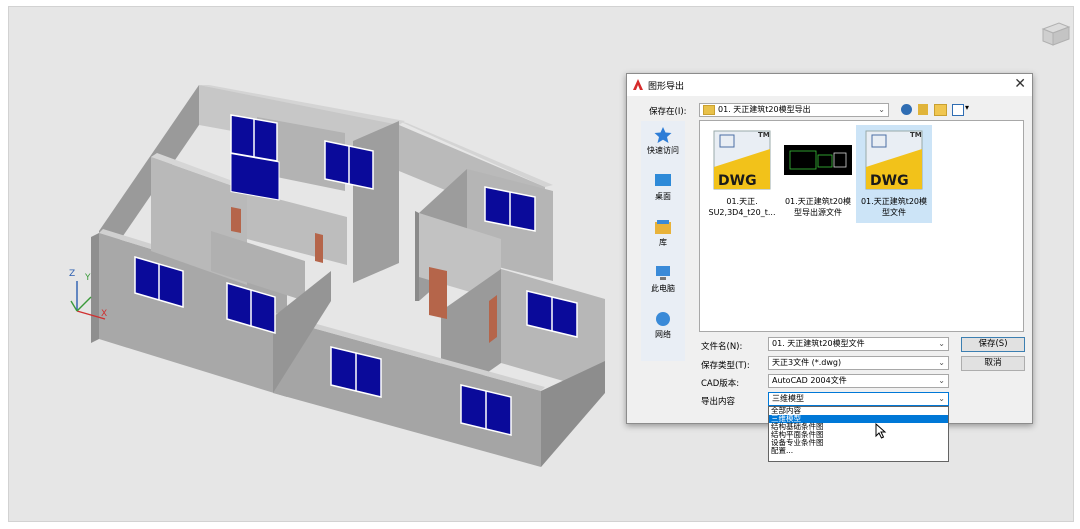  Describe the element at coordinates (663, 135) in the screenshot. I see `star-icon` at that location.